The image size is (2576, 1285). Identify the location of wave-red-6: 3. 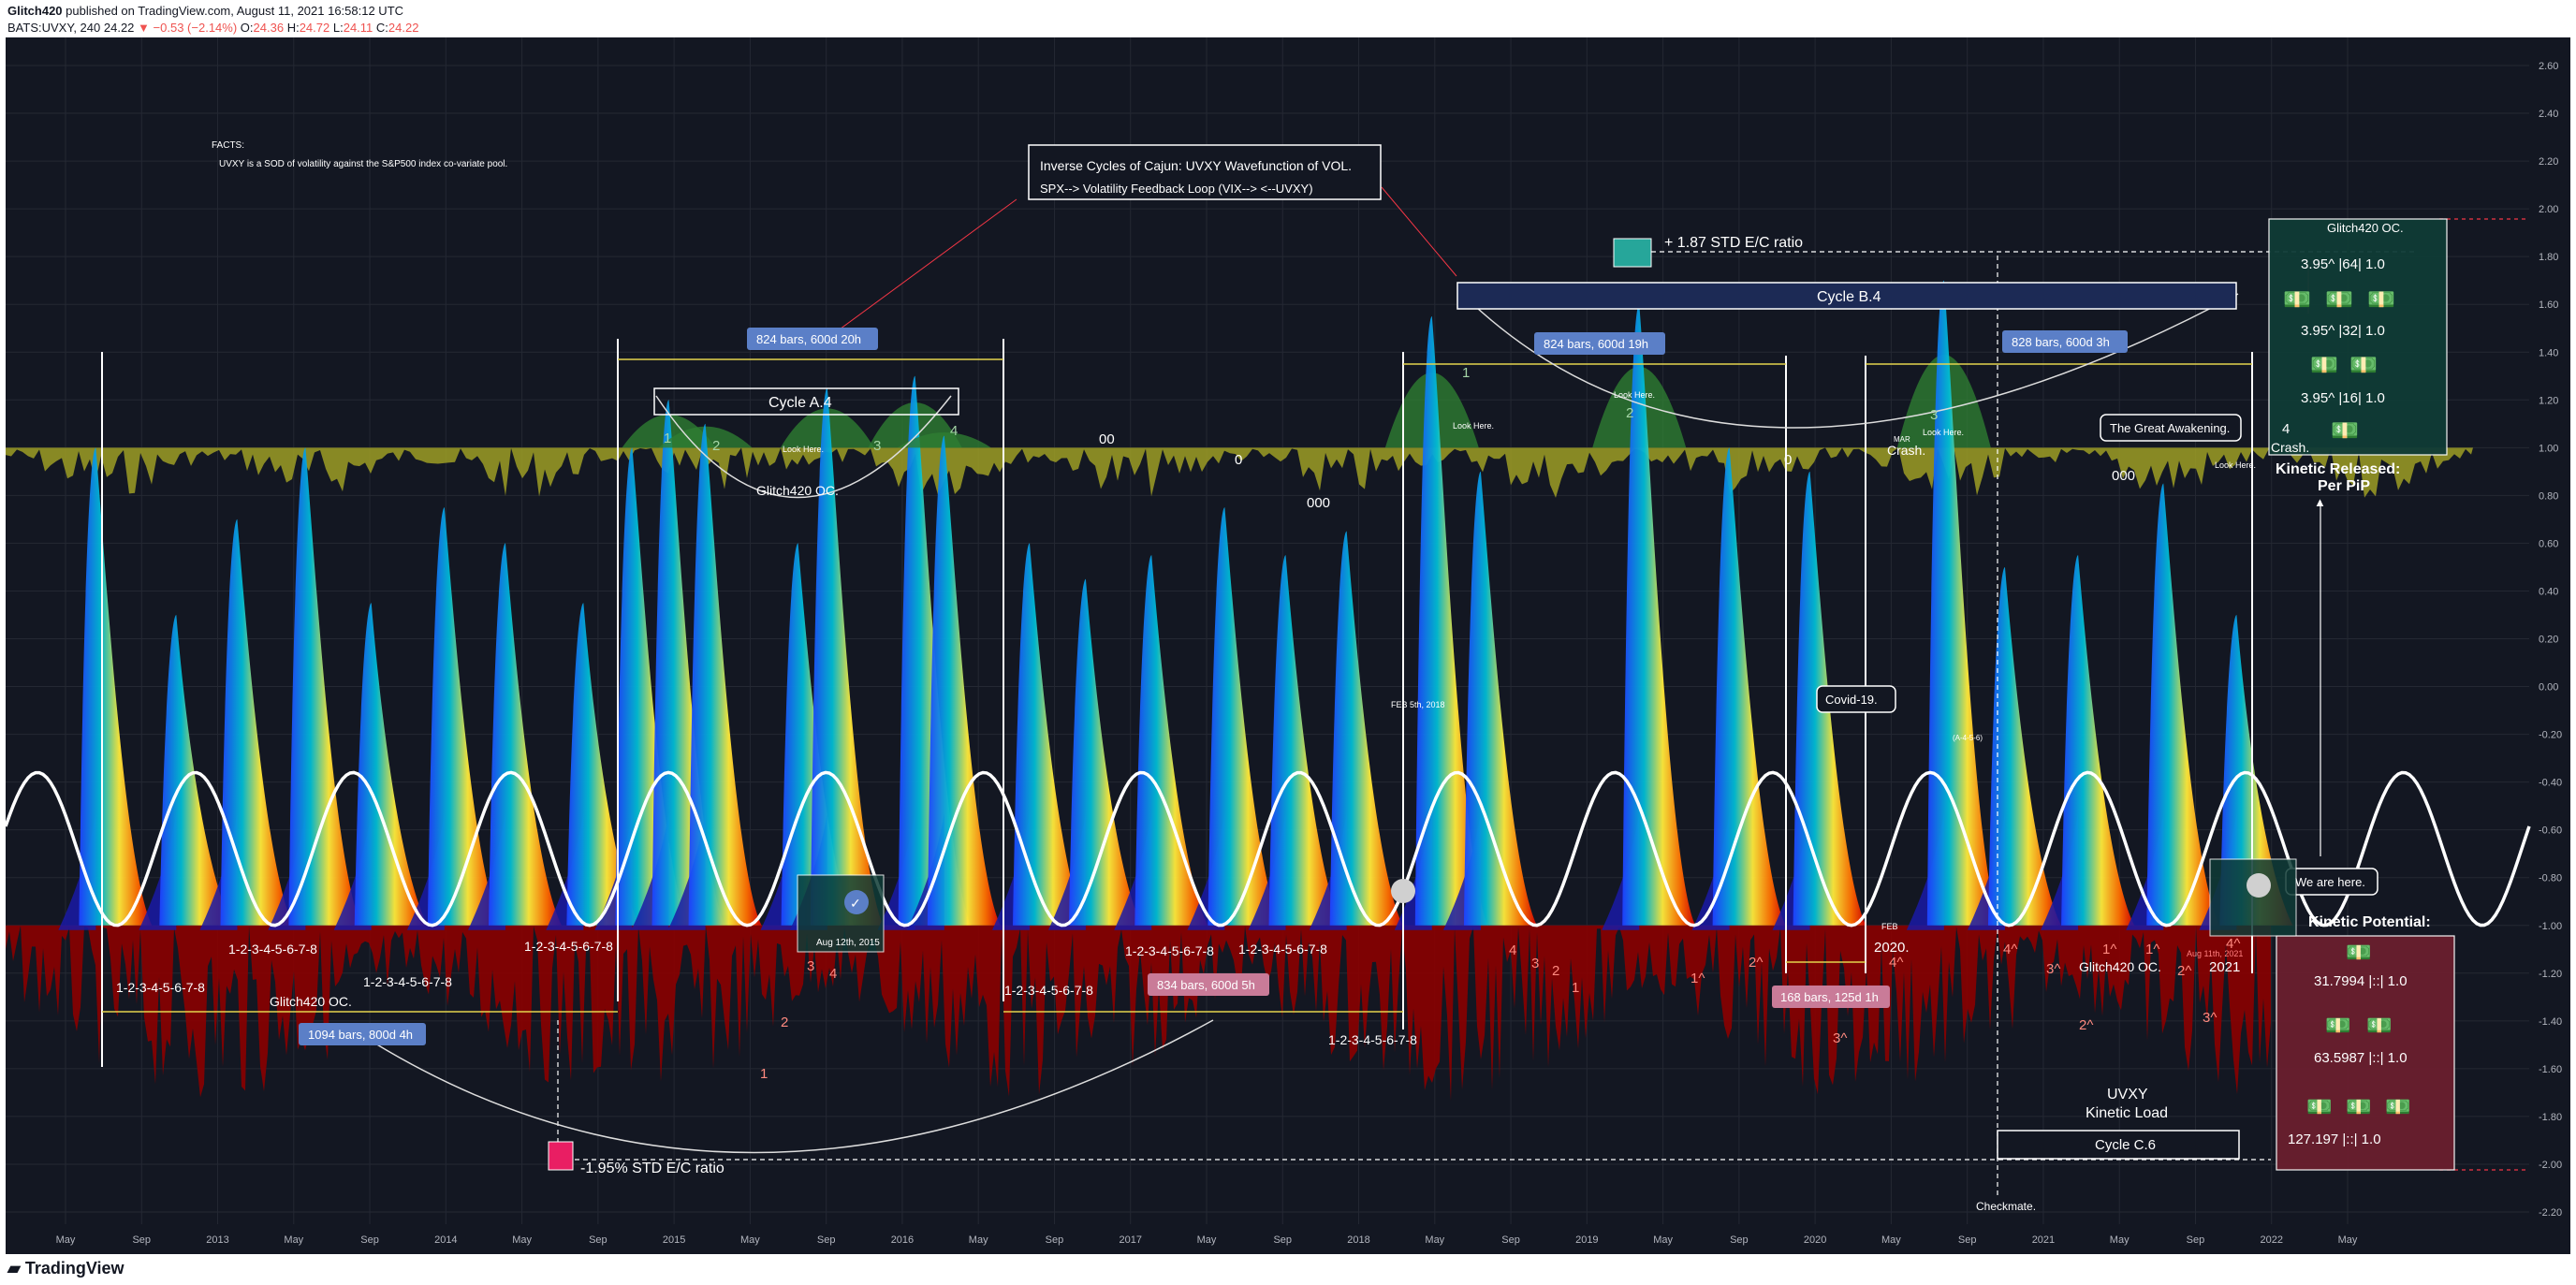
(1535, 963).